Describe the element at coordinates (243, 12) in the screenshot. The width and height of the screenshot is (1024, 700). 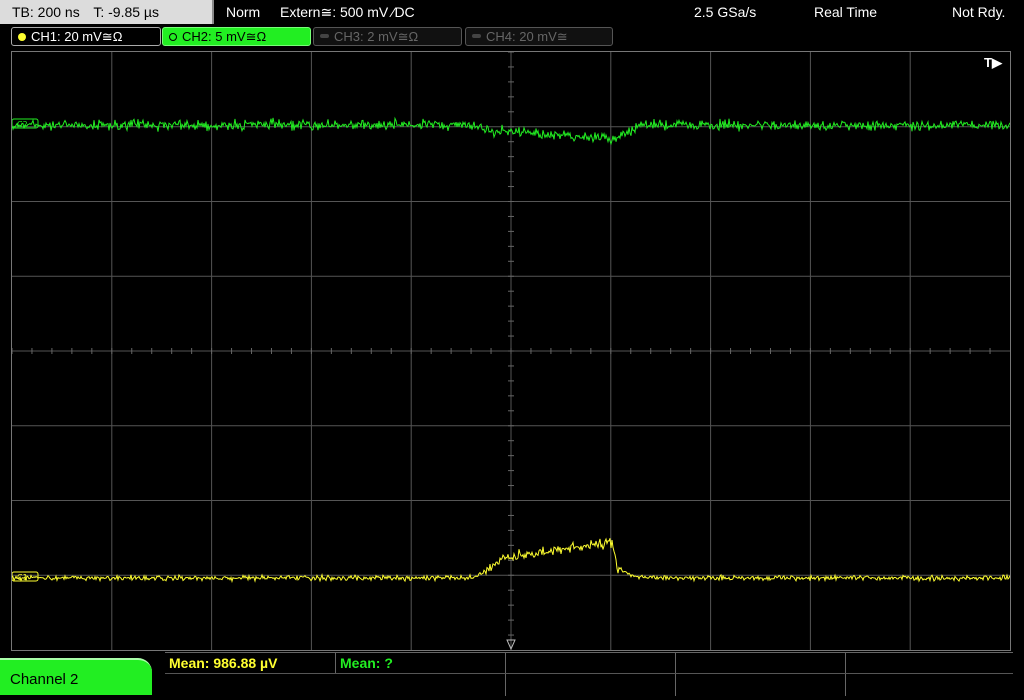
I see `trigger-mode: Norm` at that location.